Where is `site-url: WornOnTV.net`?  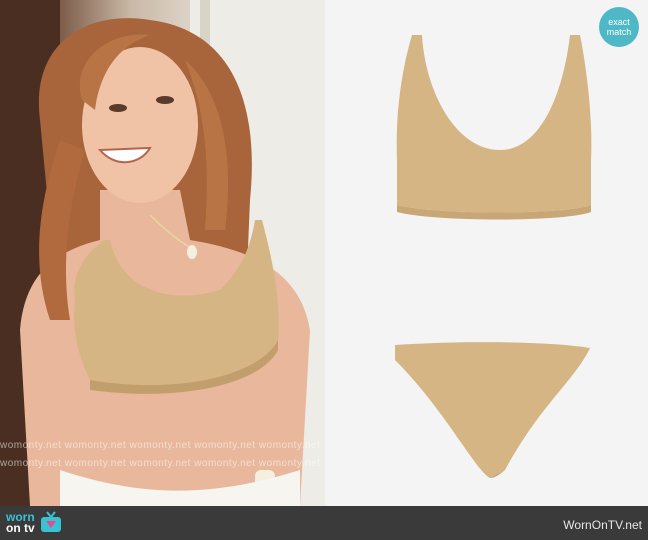 site-url: WornOnTV.net is located at coordinates (602, 525).